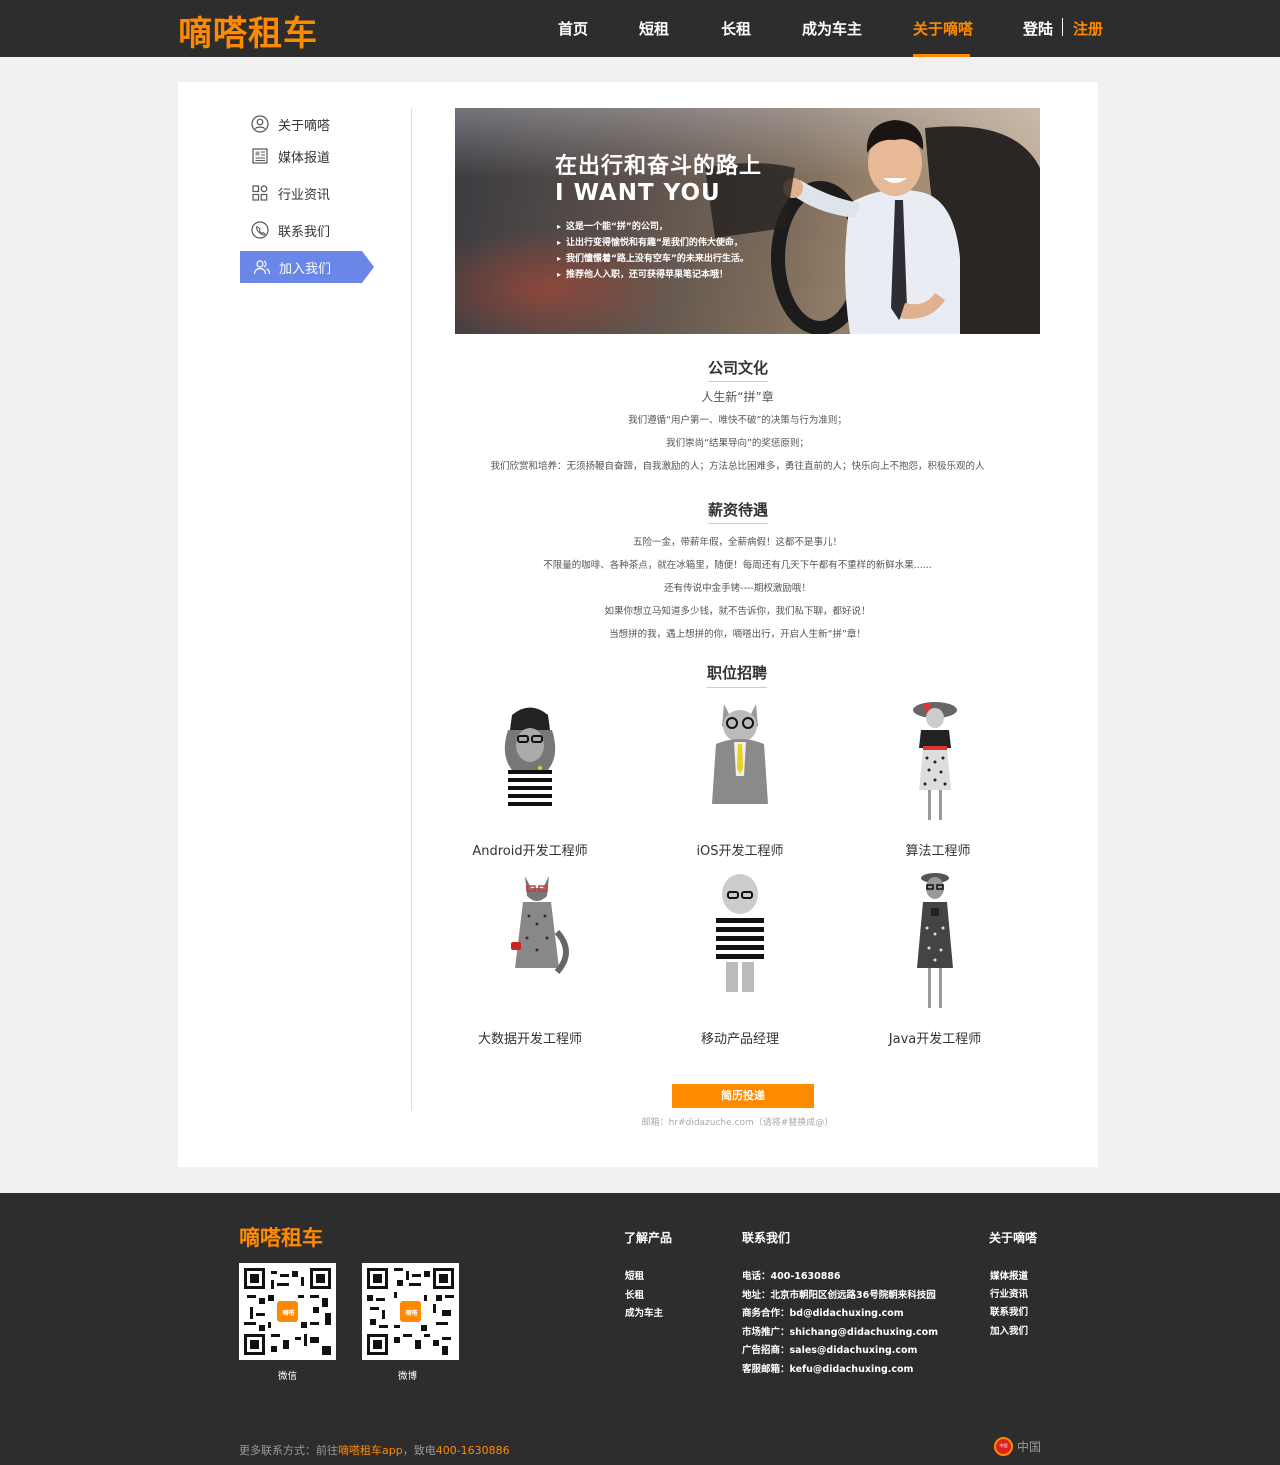  What do you see at coordinates (823, 1312) in the screenshot?
I see `footer-contact-bd-email: 商务合作：bd@didachuxing.com` at bounding box center [823, 1312].